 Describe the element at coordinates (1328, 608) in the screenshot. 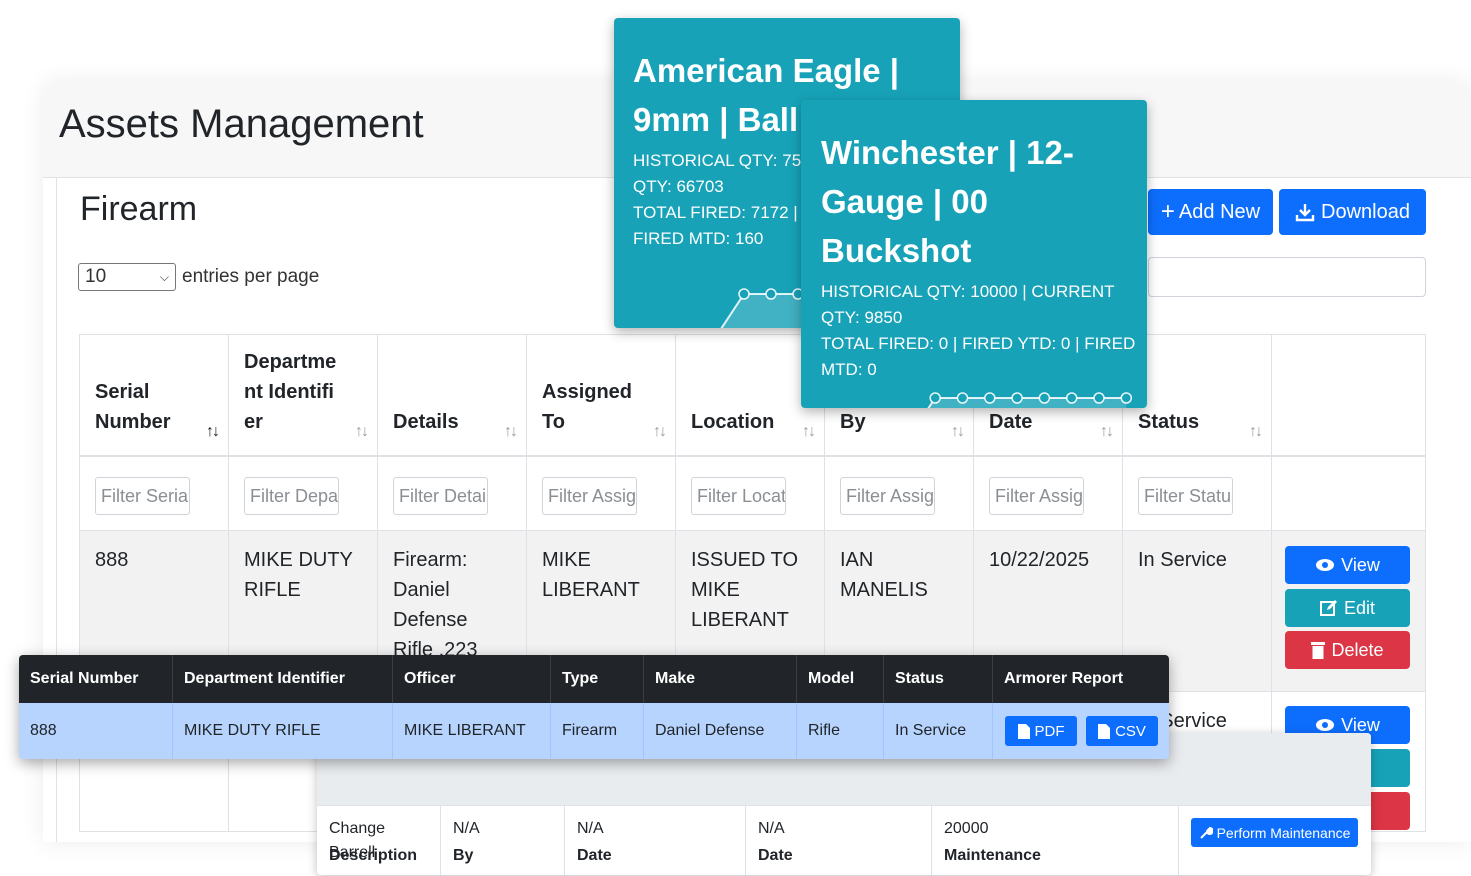

I see `edit-icon` at that location.